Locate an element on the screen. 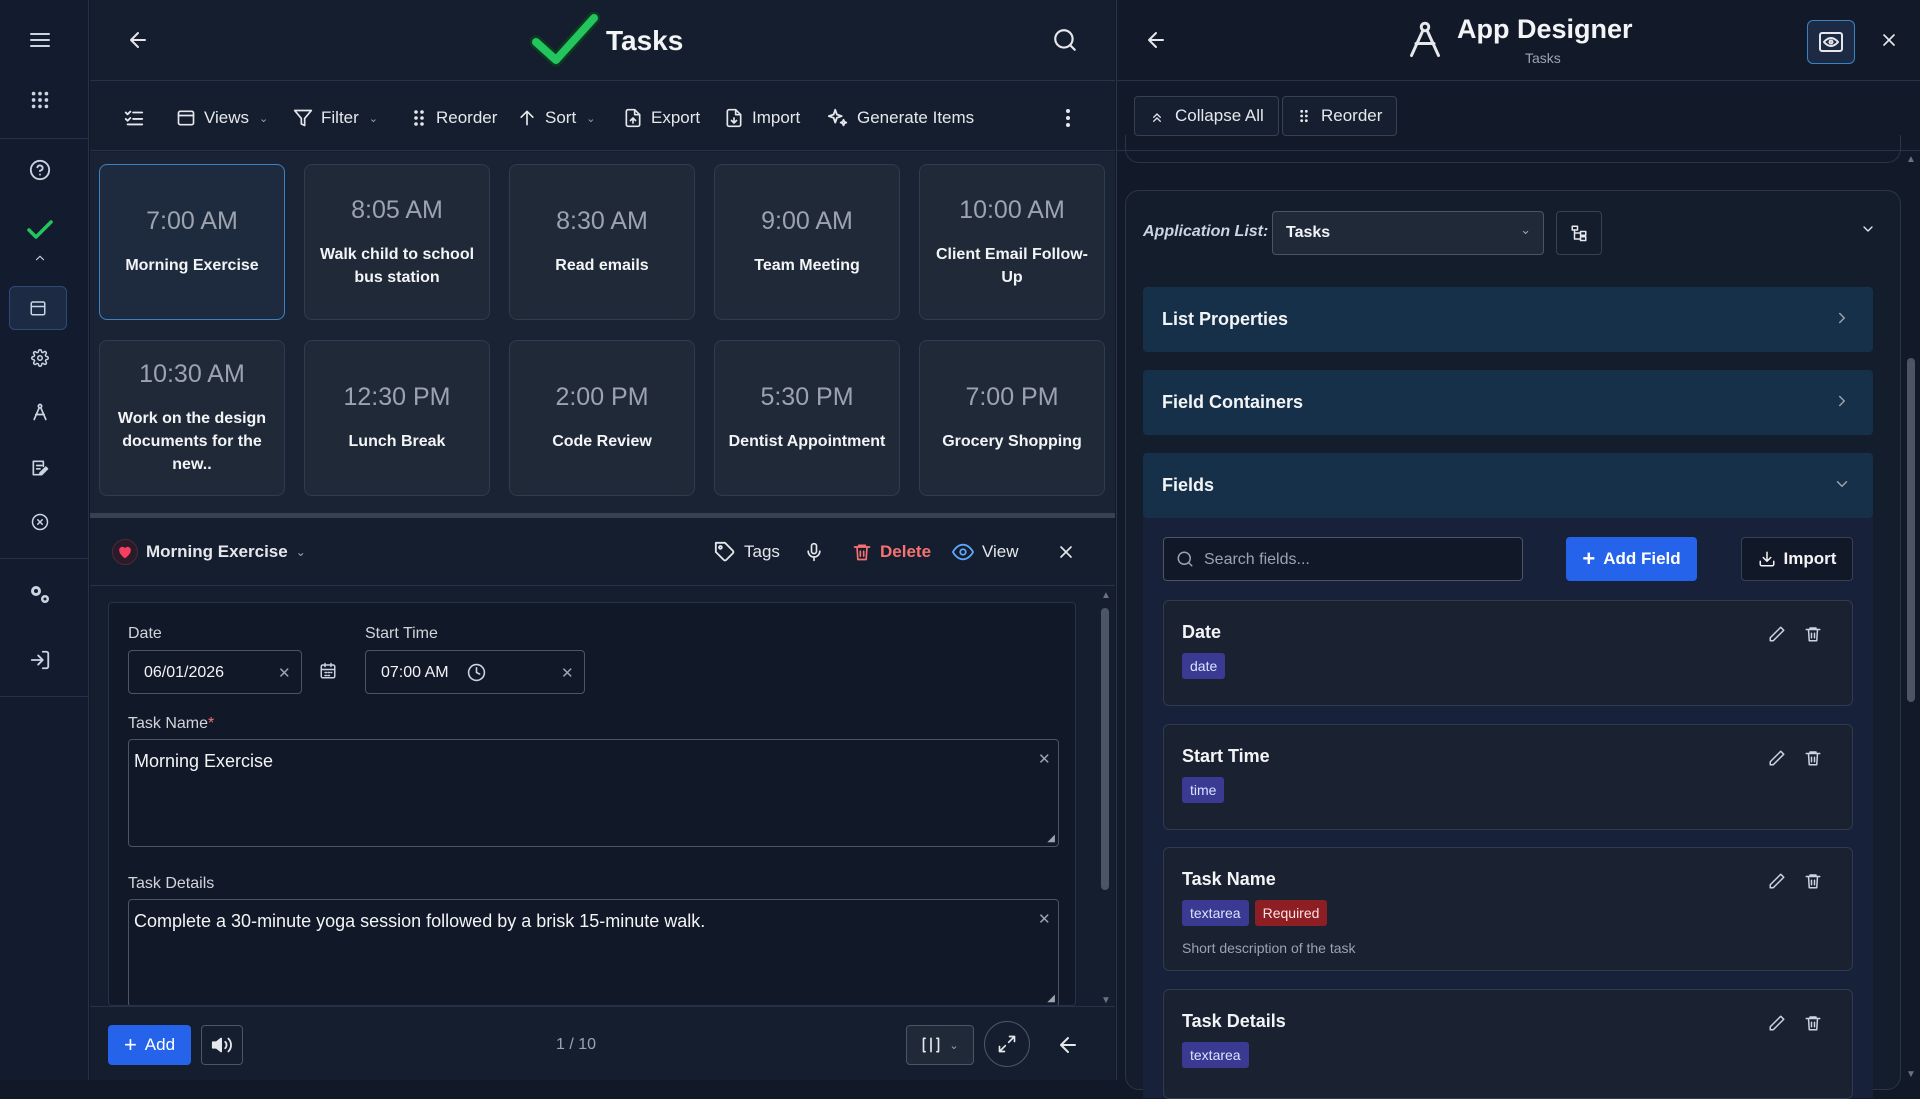 The width and height of the screenshot is (1920, 1099). task-card: 5:30 PM Dentist Appointment is located at coordinates (807, 418).